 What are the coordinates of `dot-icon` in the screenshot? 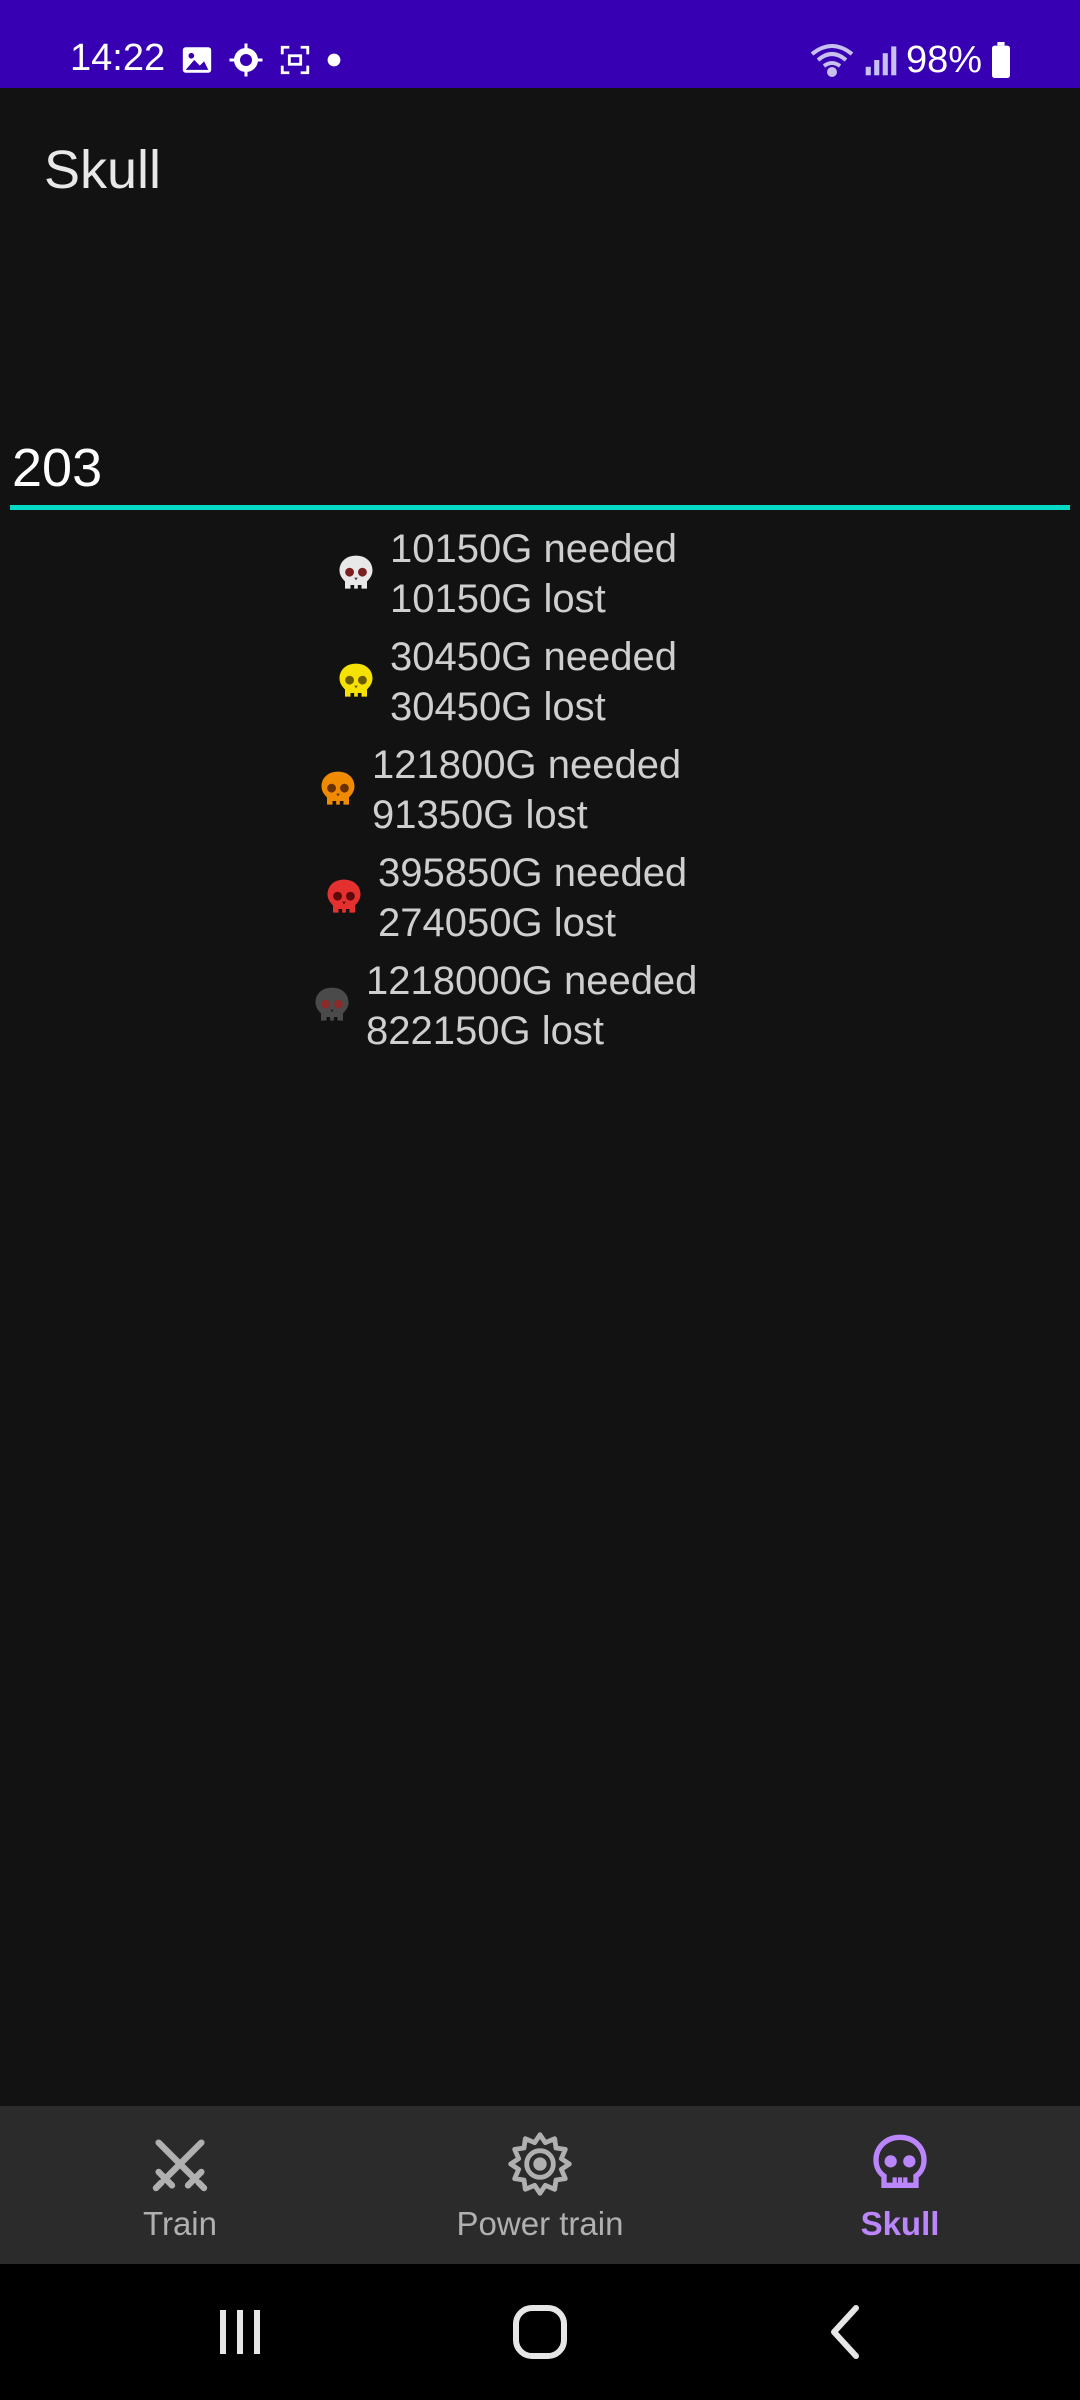 It's located at (334, 60).